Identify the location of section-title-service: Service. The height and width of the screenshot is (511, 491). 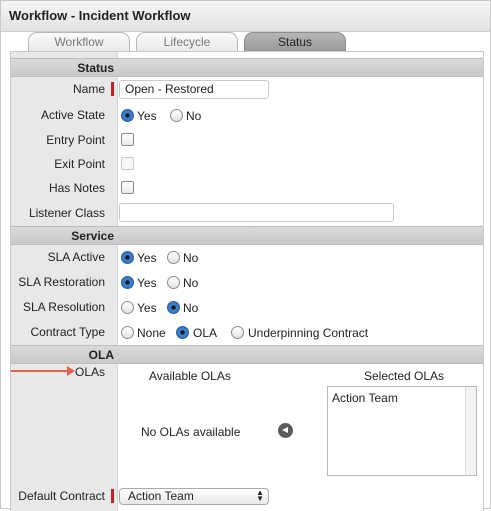
(92, 236).